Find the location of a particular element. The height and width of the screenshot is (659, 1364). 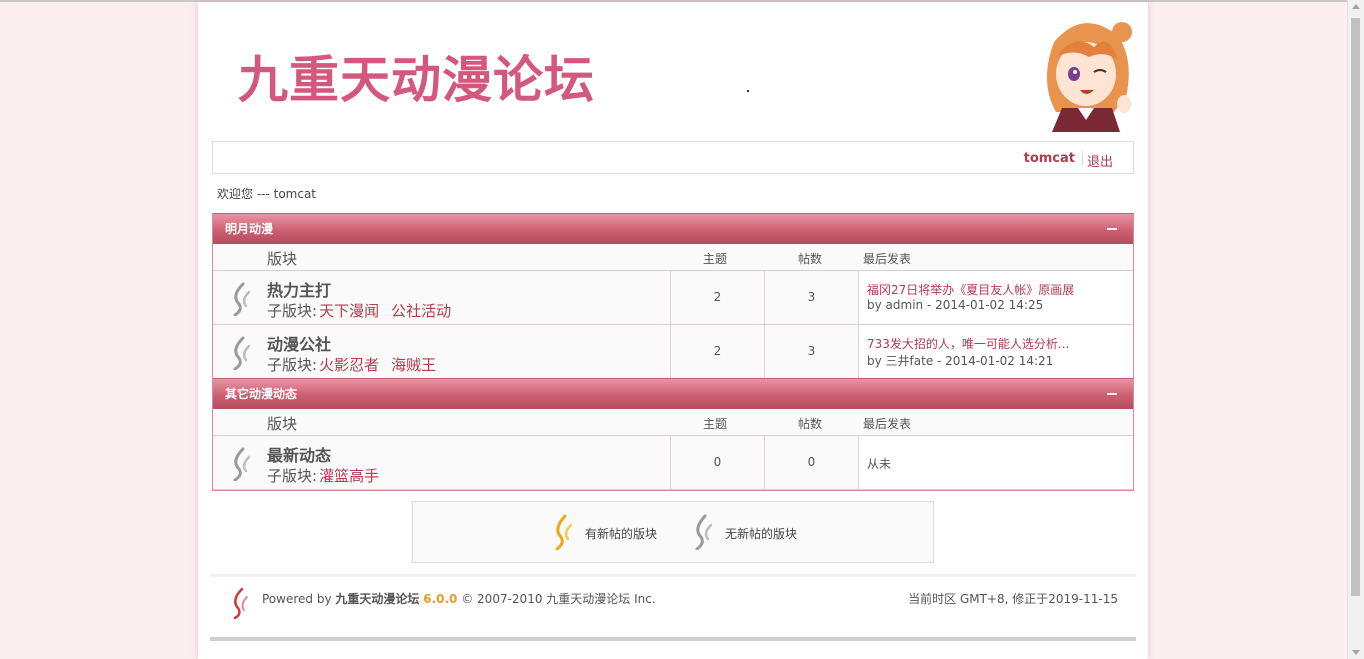

subforum-list: 子版块: 火影忍者 海贼王 is located at coordinates (351, 364).